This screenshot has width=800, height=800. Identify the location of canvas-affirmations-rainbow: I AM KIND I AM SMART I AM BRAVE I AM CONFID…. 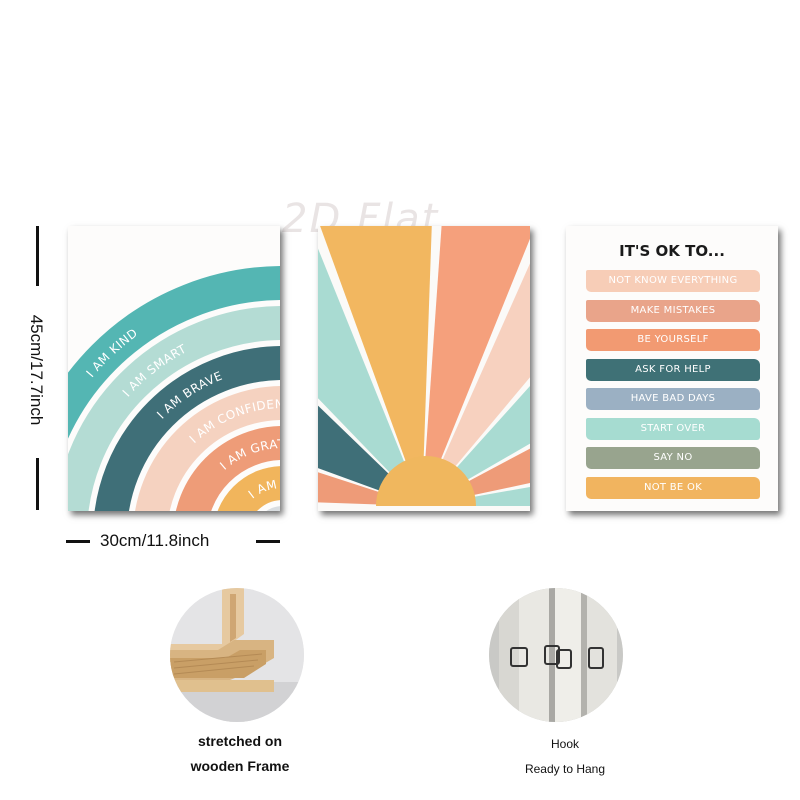
(174, 368).